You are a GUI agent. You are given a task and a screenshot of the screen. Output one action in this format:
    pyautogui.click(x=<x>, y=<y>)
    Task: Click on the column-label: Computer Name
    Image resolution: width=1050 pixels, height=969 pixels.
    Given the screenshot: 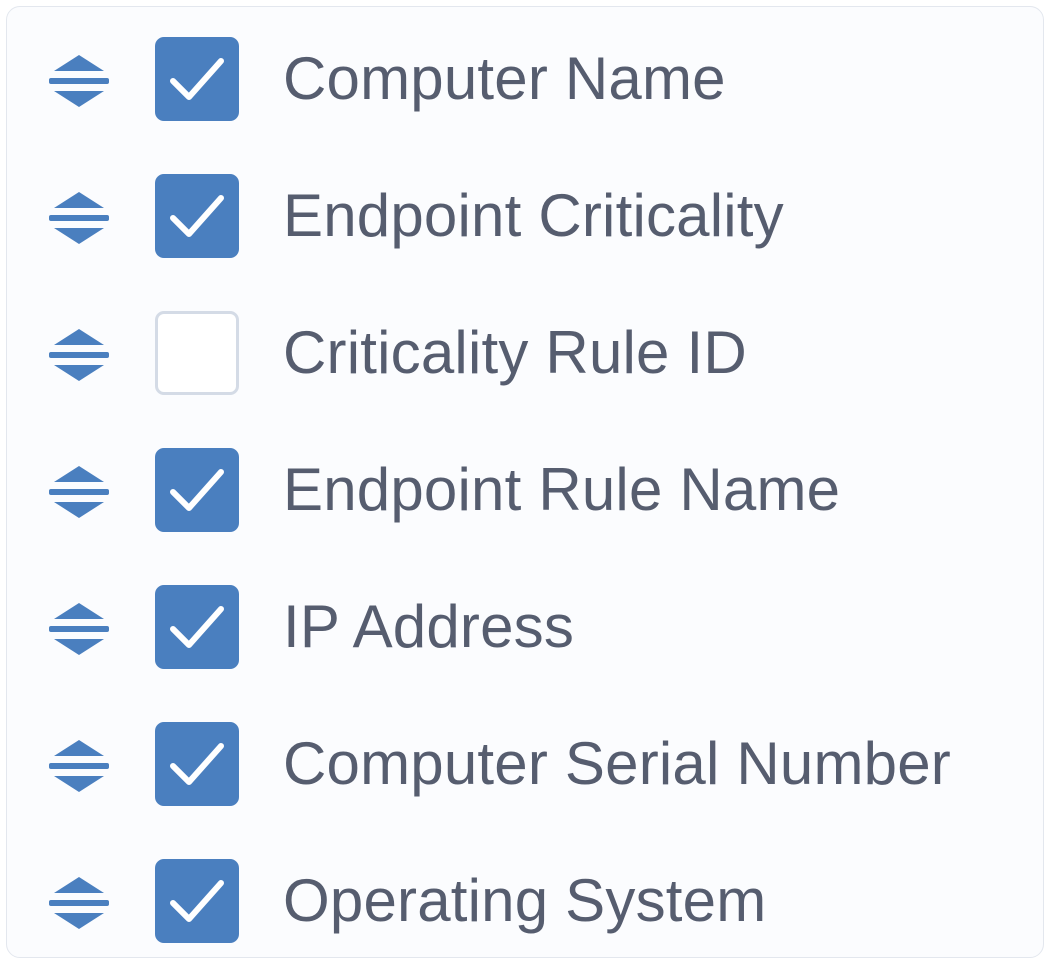 What is the action you would take?
    pyautogui.click(x=504, y=78)
    